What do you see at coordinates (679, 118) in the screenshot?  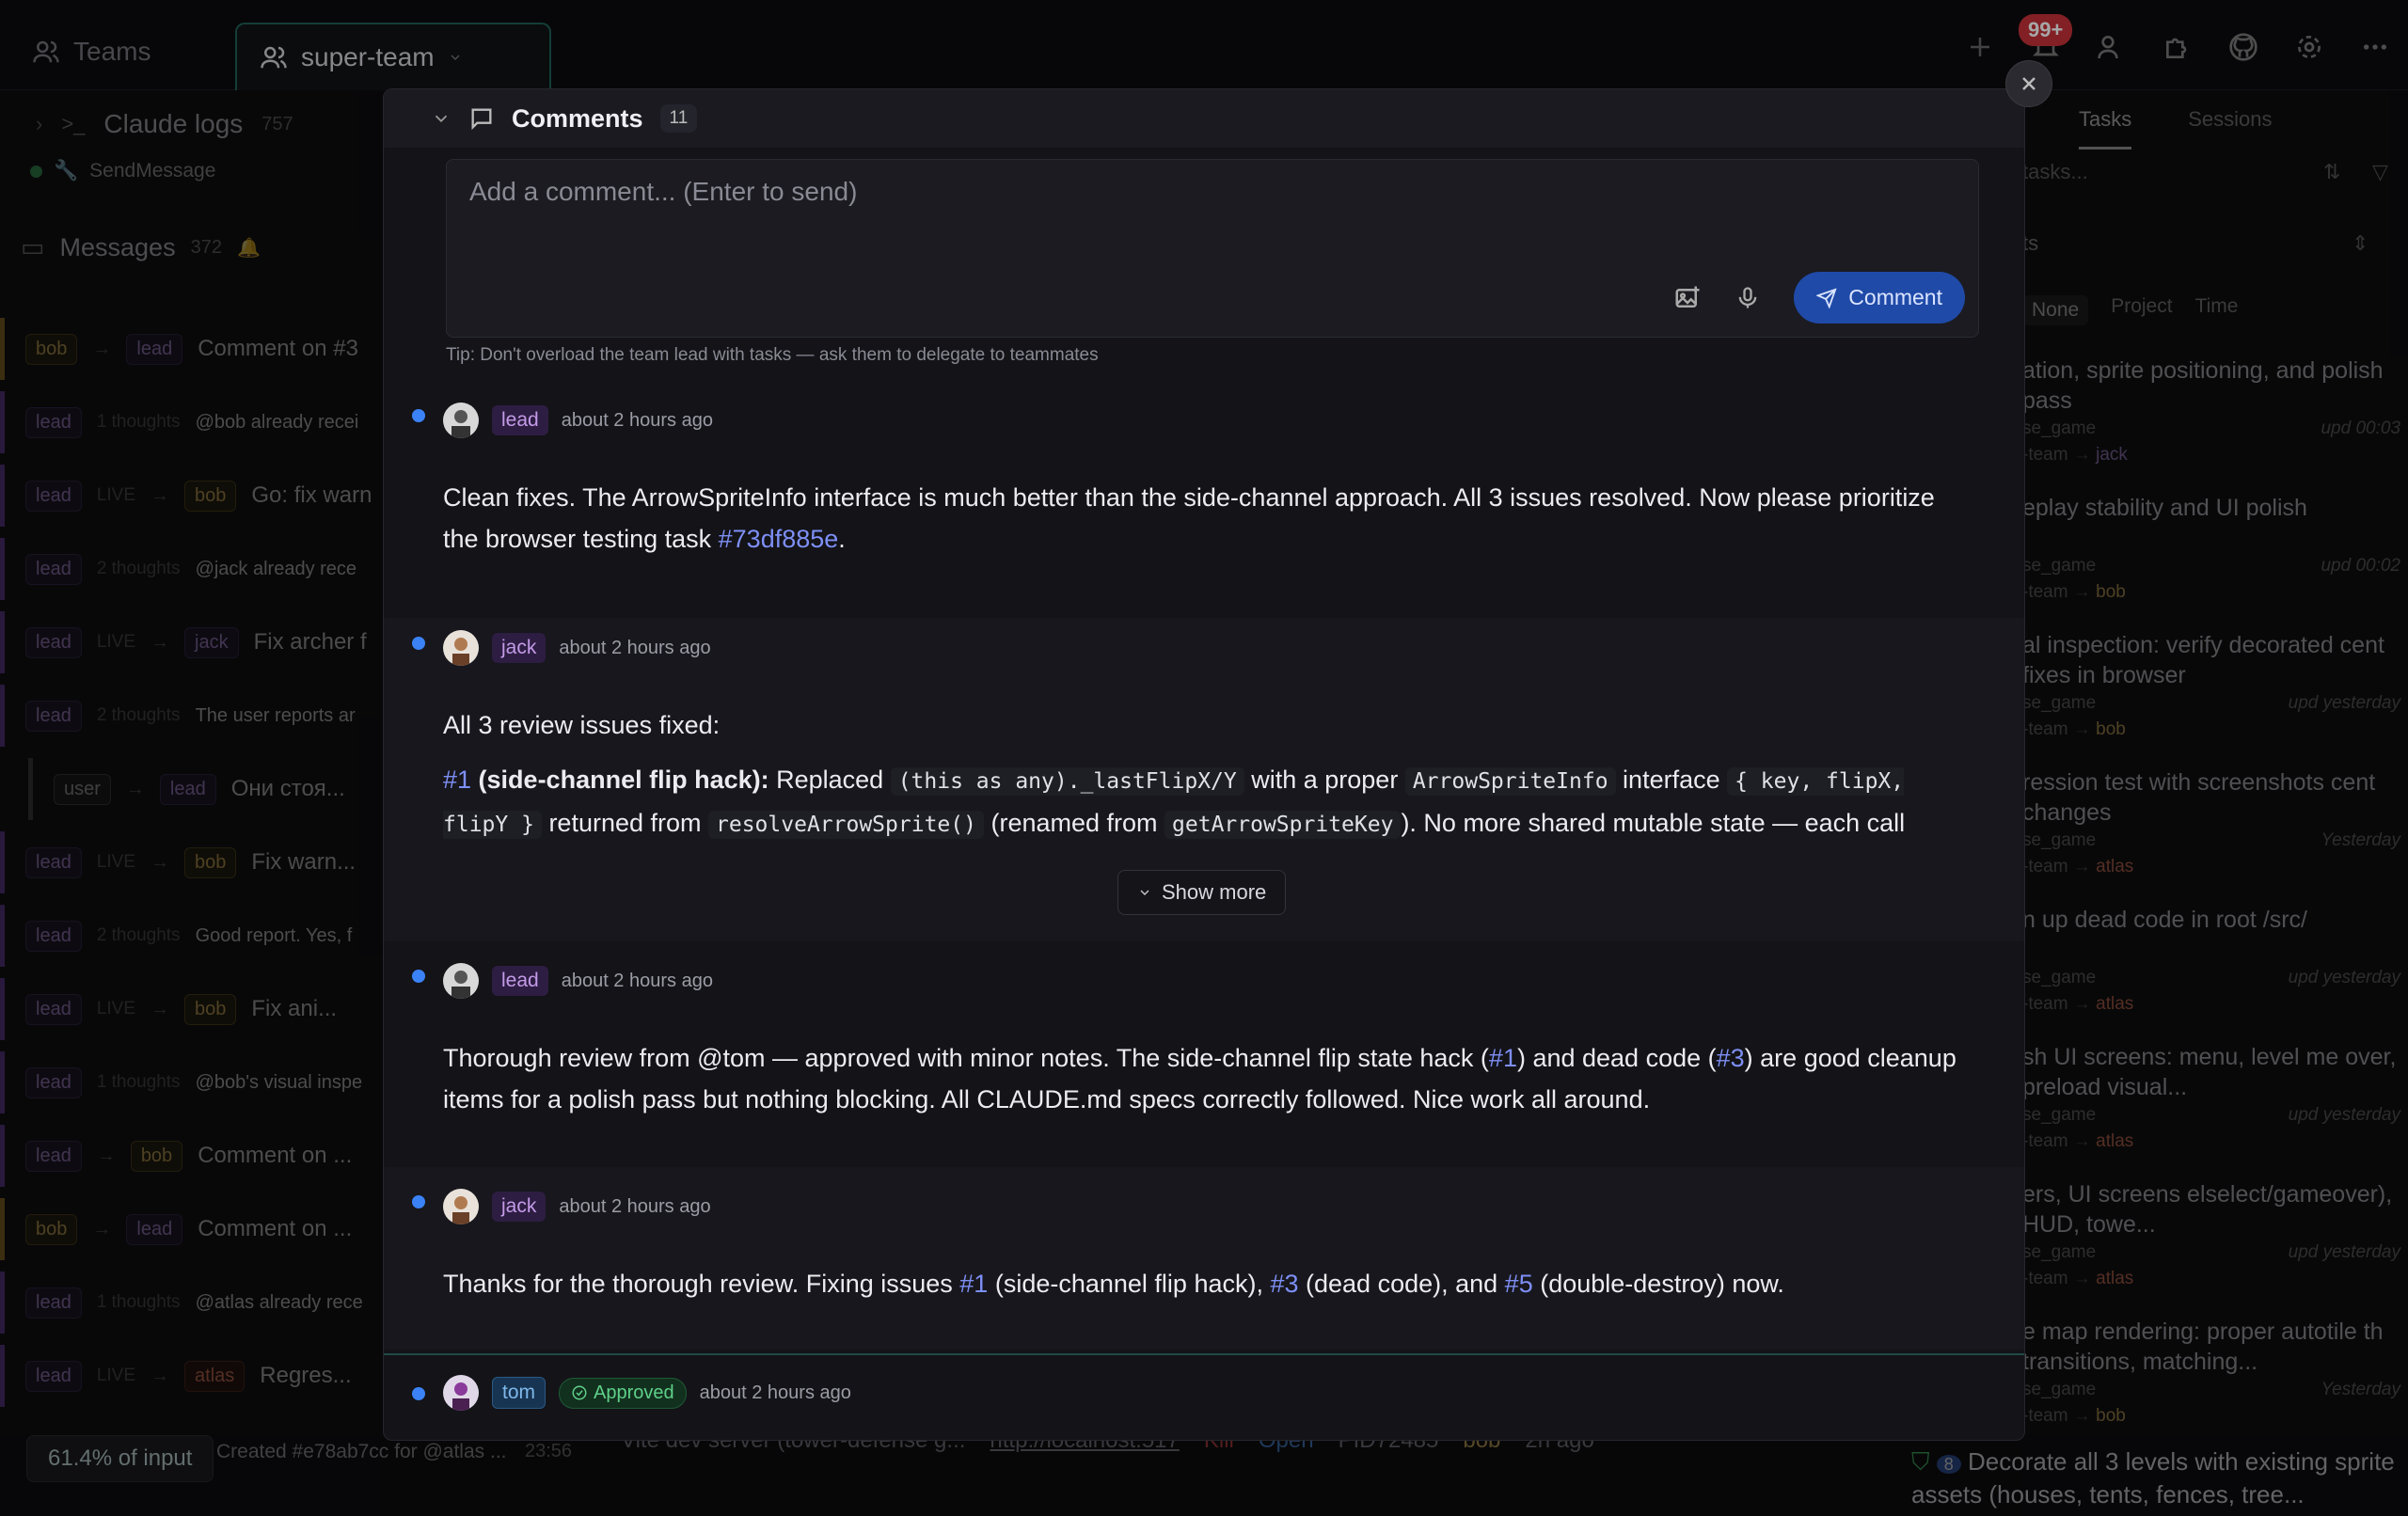 I see `comments-count: 11` at bounding box center [679, 118].